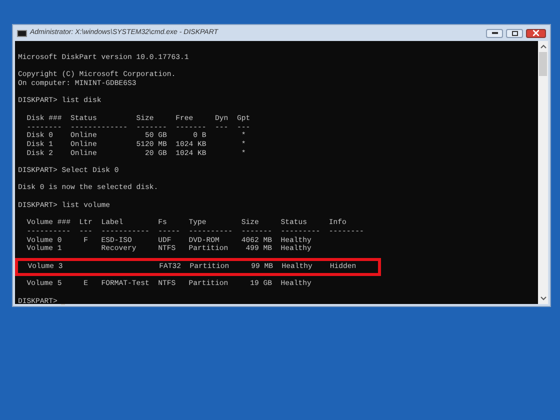  I want to click on close-icon, so click(536, 33).